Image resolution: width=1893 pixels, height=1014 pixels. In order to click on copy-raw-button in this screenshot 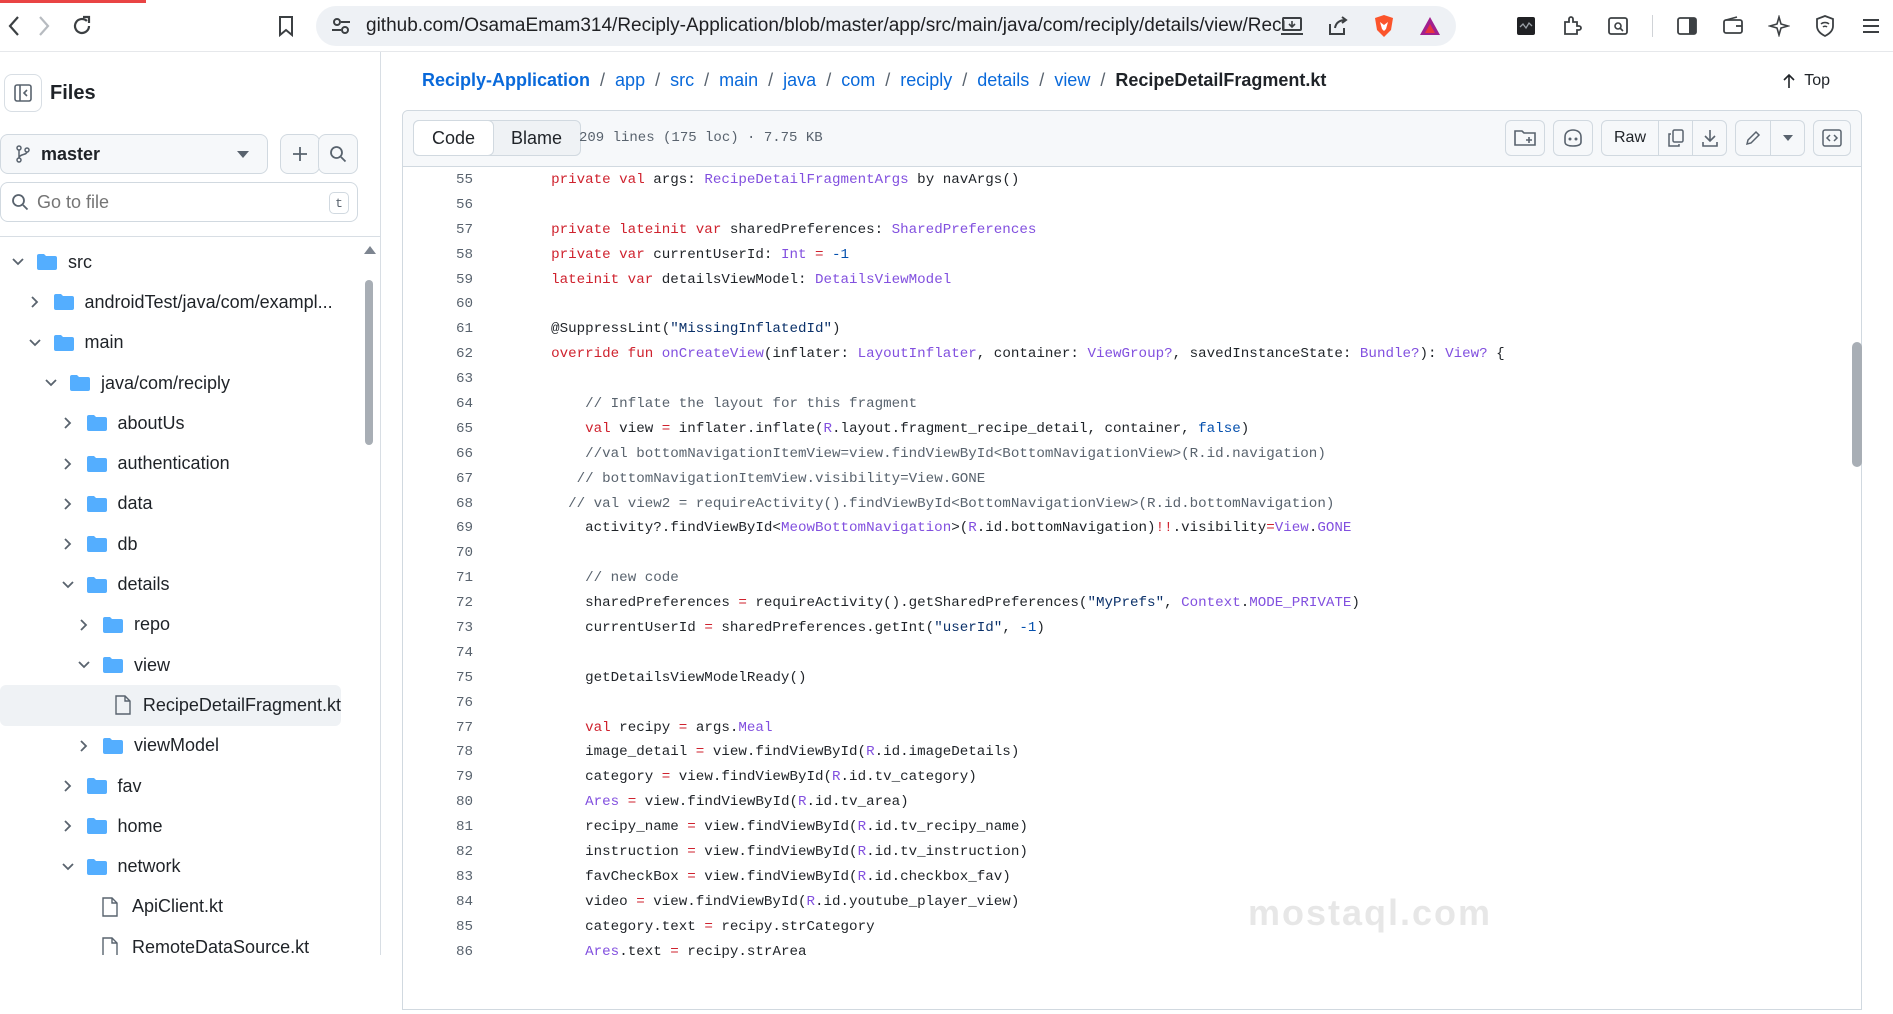, I will do `click(1675, 138)`.